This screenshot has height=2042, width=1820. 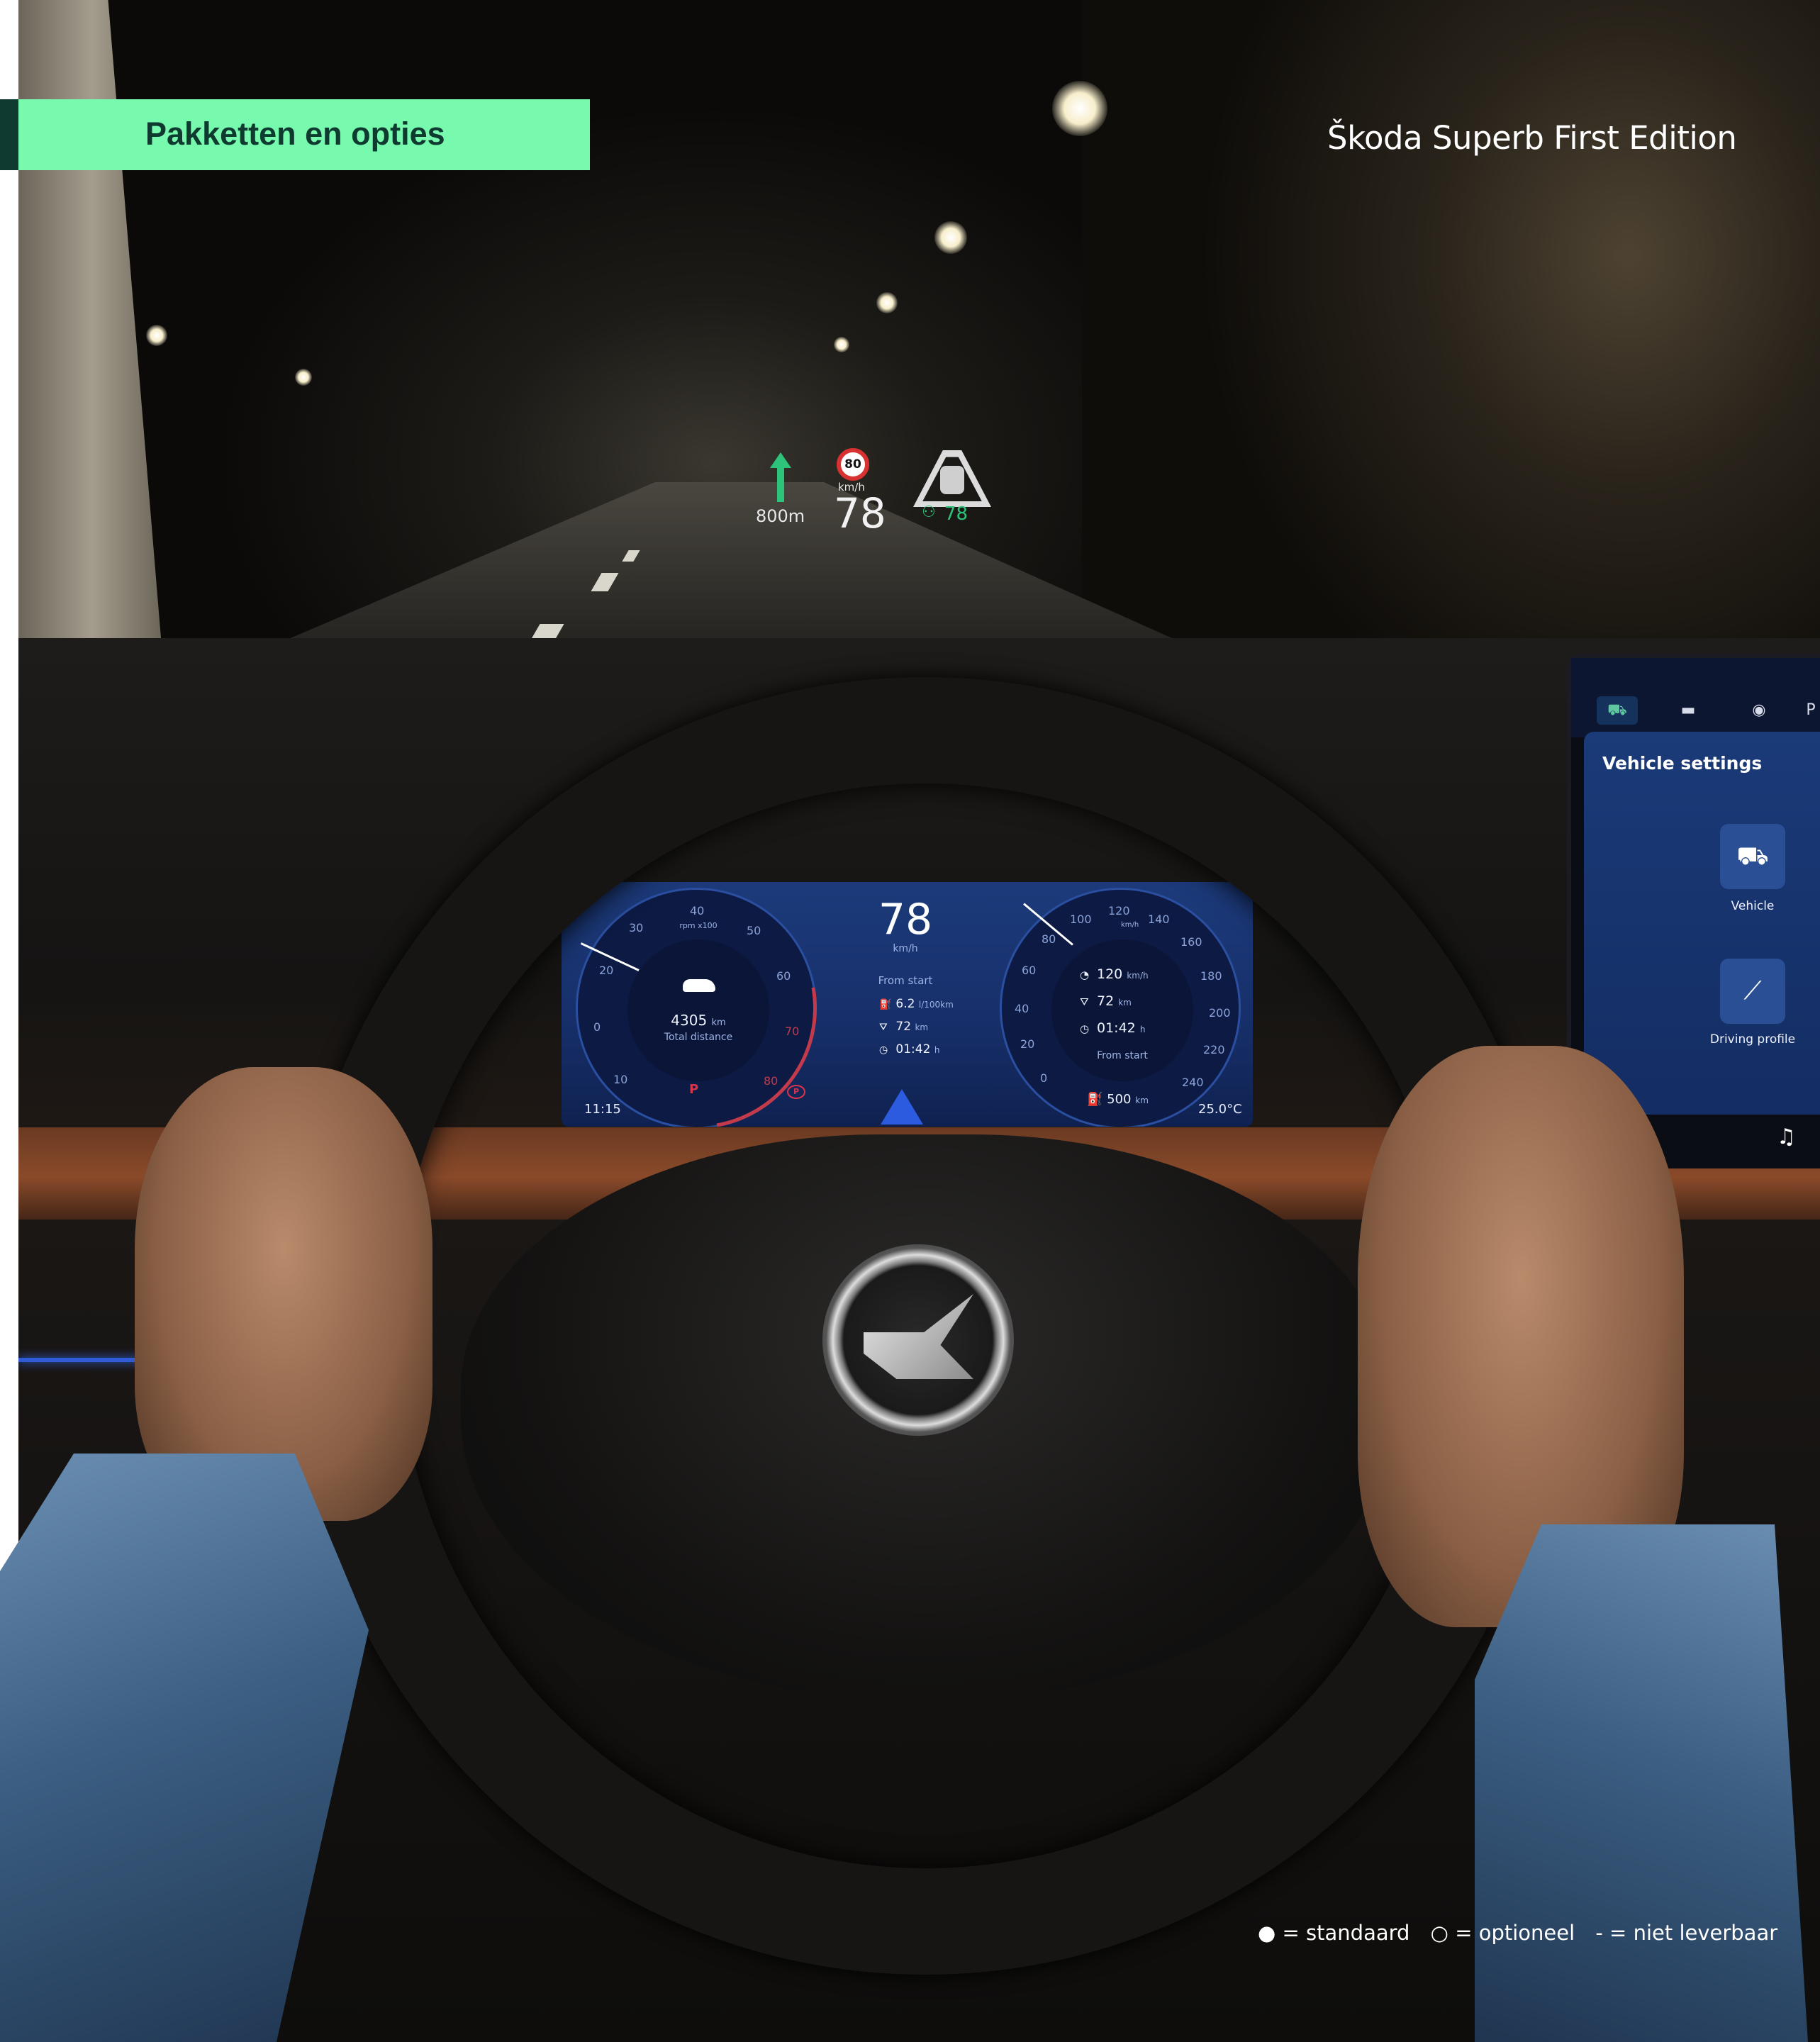 I want to click on section-title: Pakketten en opties, so click(x=295, y=134).